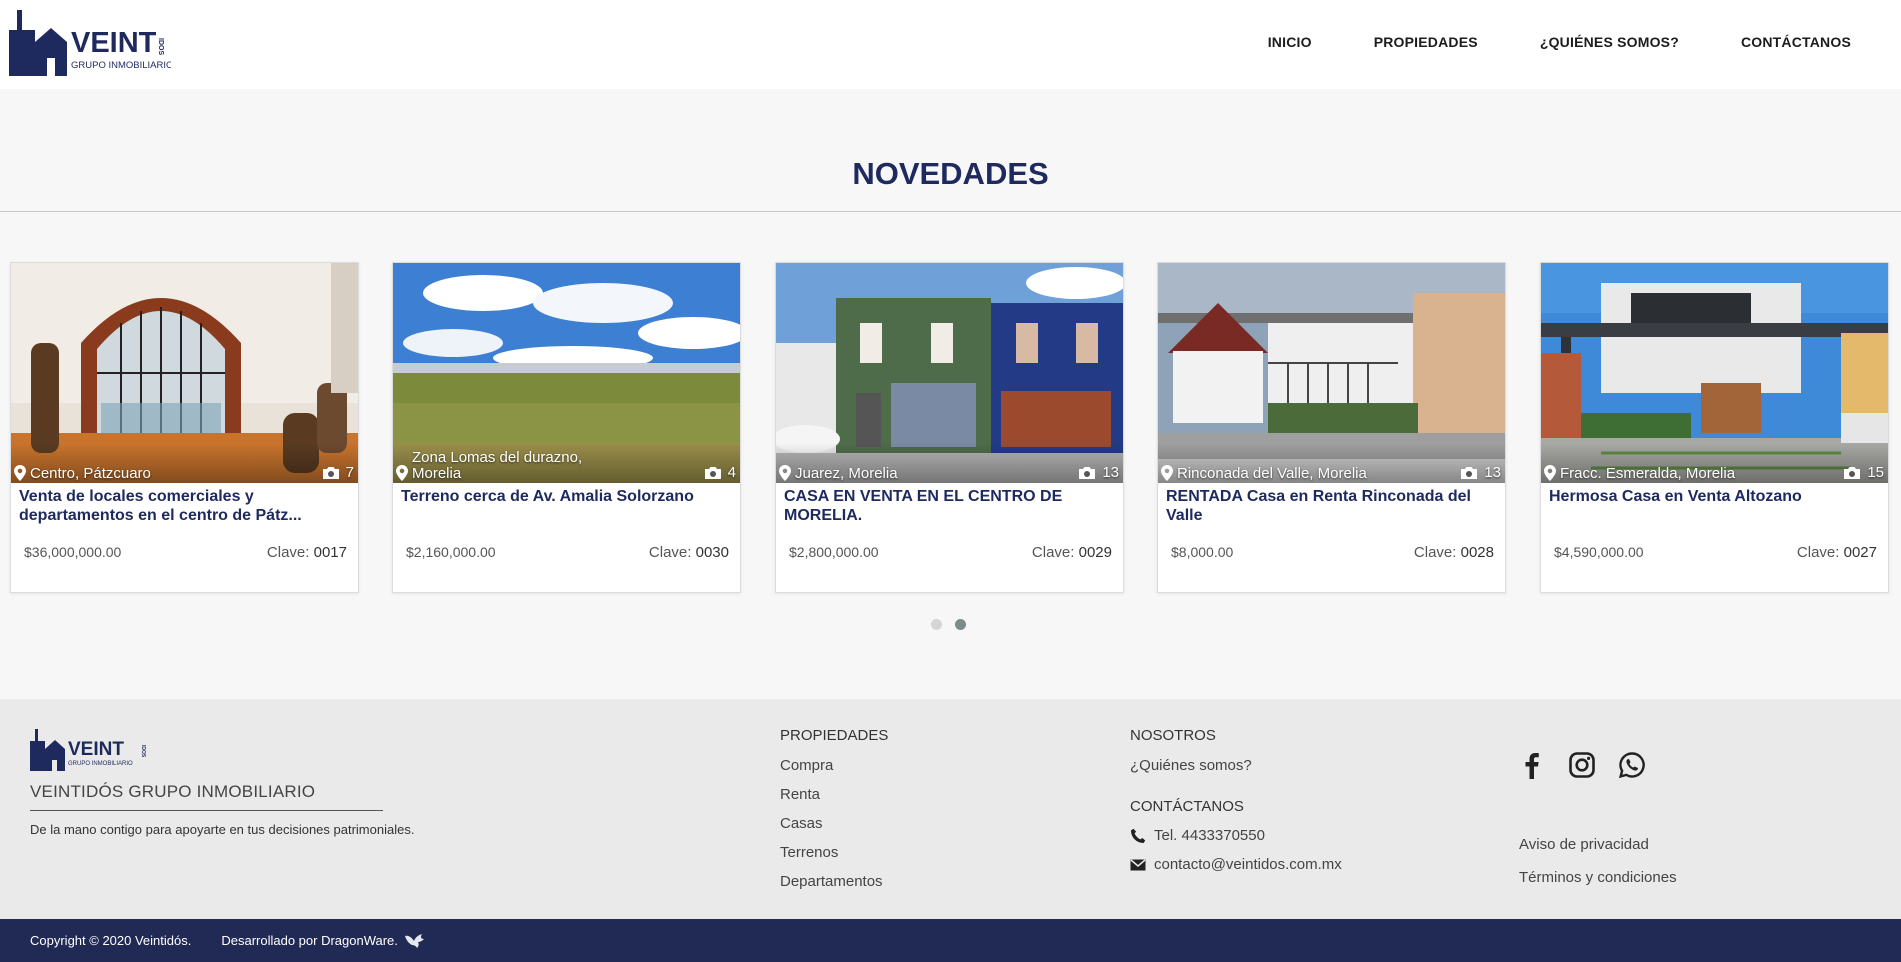 Image resolution: width=1901 pixels, height=962 pixels. What do you see at coordinates (949, 506) in the screenshot?
I see `property-title: CASA EN VENTA EN EL CENTRO DE MORELIA.` at bounding box center [949, 506].